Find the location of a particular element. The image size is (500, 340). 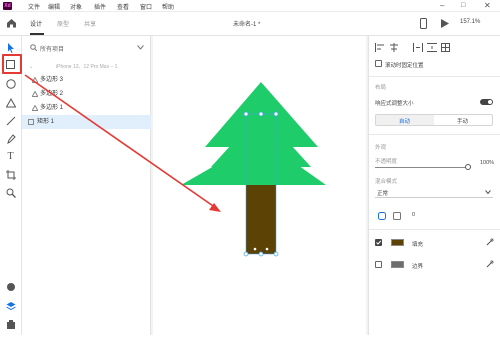

layer-item: 多边形 1 is located at coordinates (86, 108).